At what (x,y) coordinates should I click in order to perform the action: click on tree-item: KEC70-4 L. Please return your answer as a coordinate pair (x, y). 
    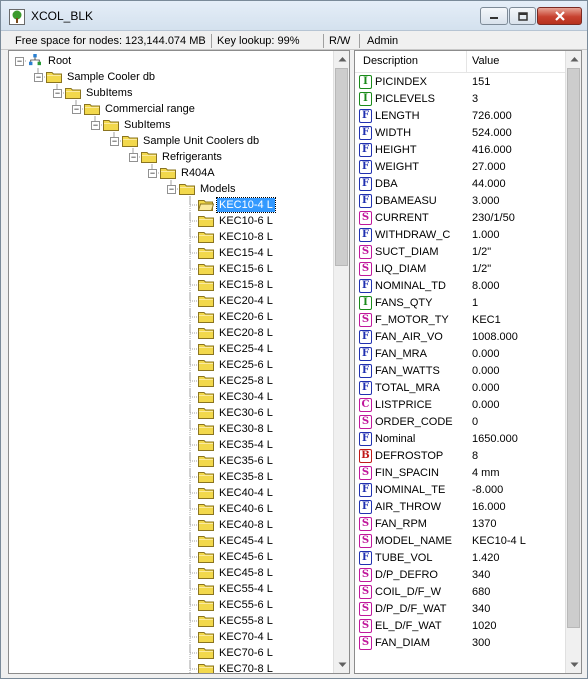
    Looking at the image, I should click on (171, 637).